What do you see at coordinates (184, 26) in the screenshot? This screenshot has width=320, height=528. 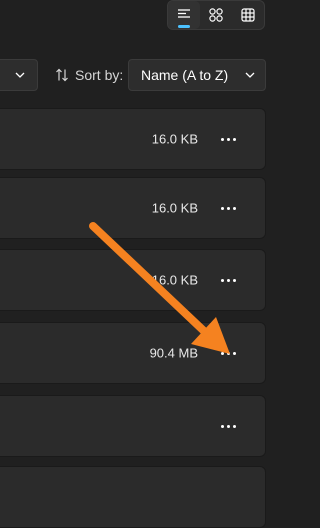 I see `active-view-indicator` at bounding box center [184, 26].